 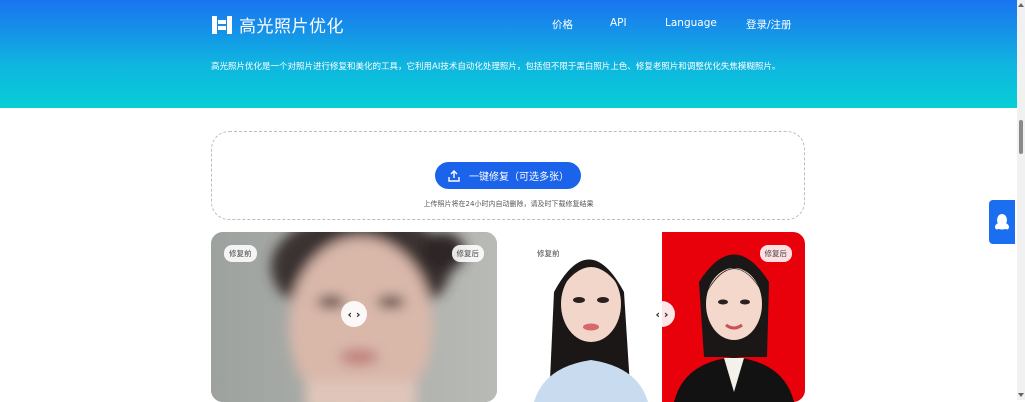 What do you see at coordinates (1021, 395) in the screenshot?
I see `scroll-down-icon` at bounding box center [1021, 395].